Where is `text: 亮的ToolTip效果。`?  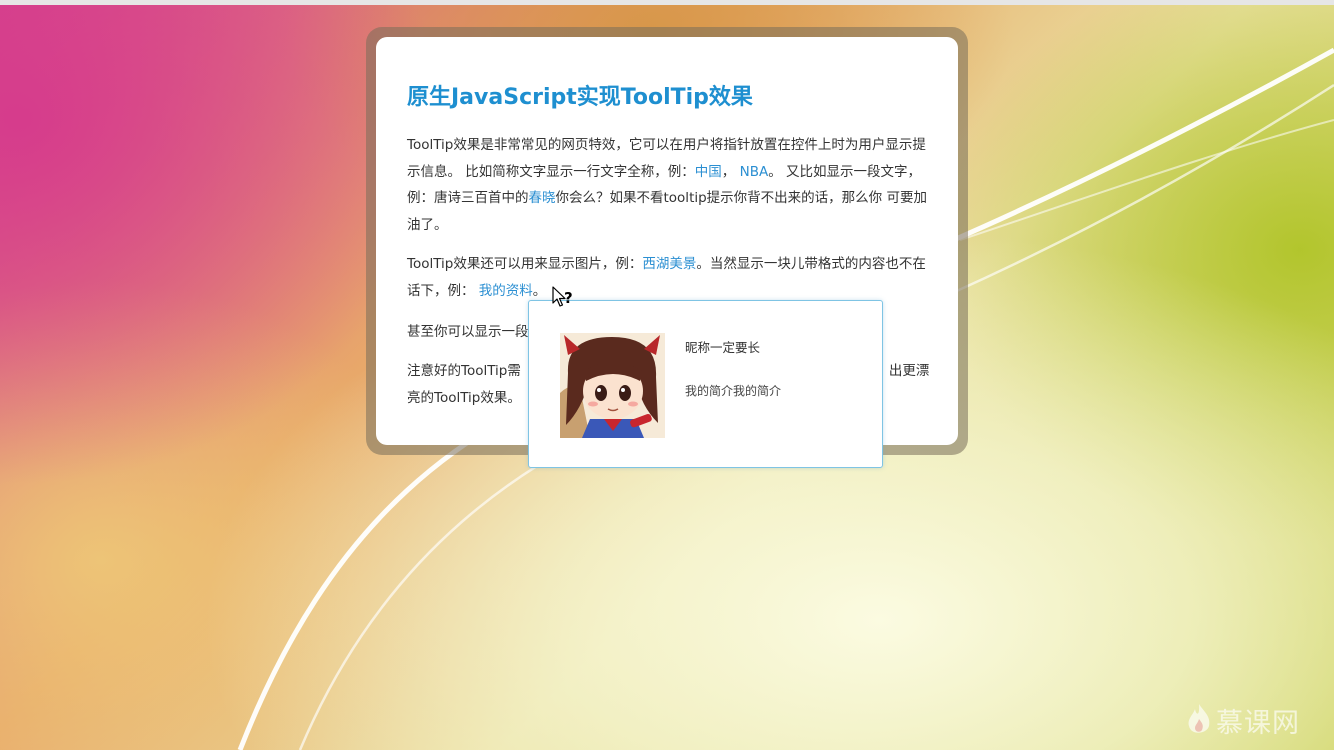
text: 亮的ToolTip效果。 is located at coordinates (464, 397).